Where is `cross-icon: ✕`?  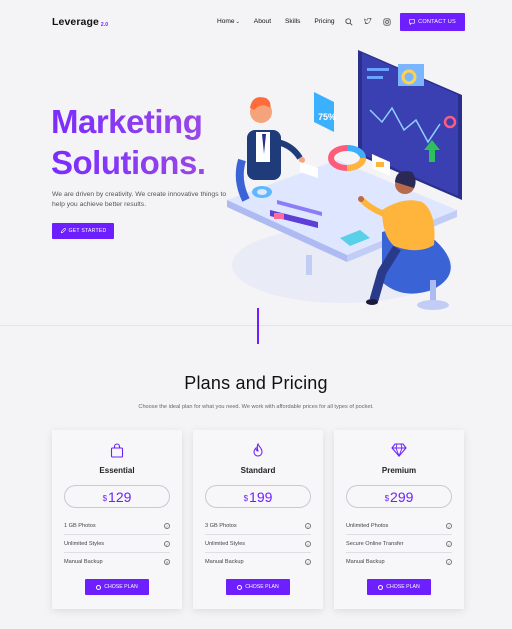
cross-icon: ✕ is located at coordinates (167, 562).